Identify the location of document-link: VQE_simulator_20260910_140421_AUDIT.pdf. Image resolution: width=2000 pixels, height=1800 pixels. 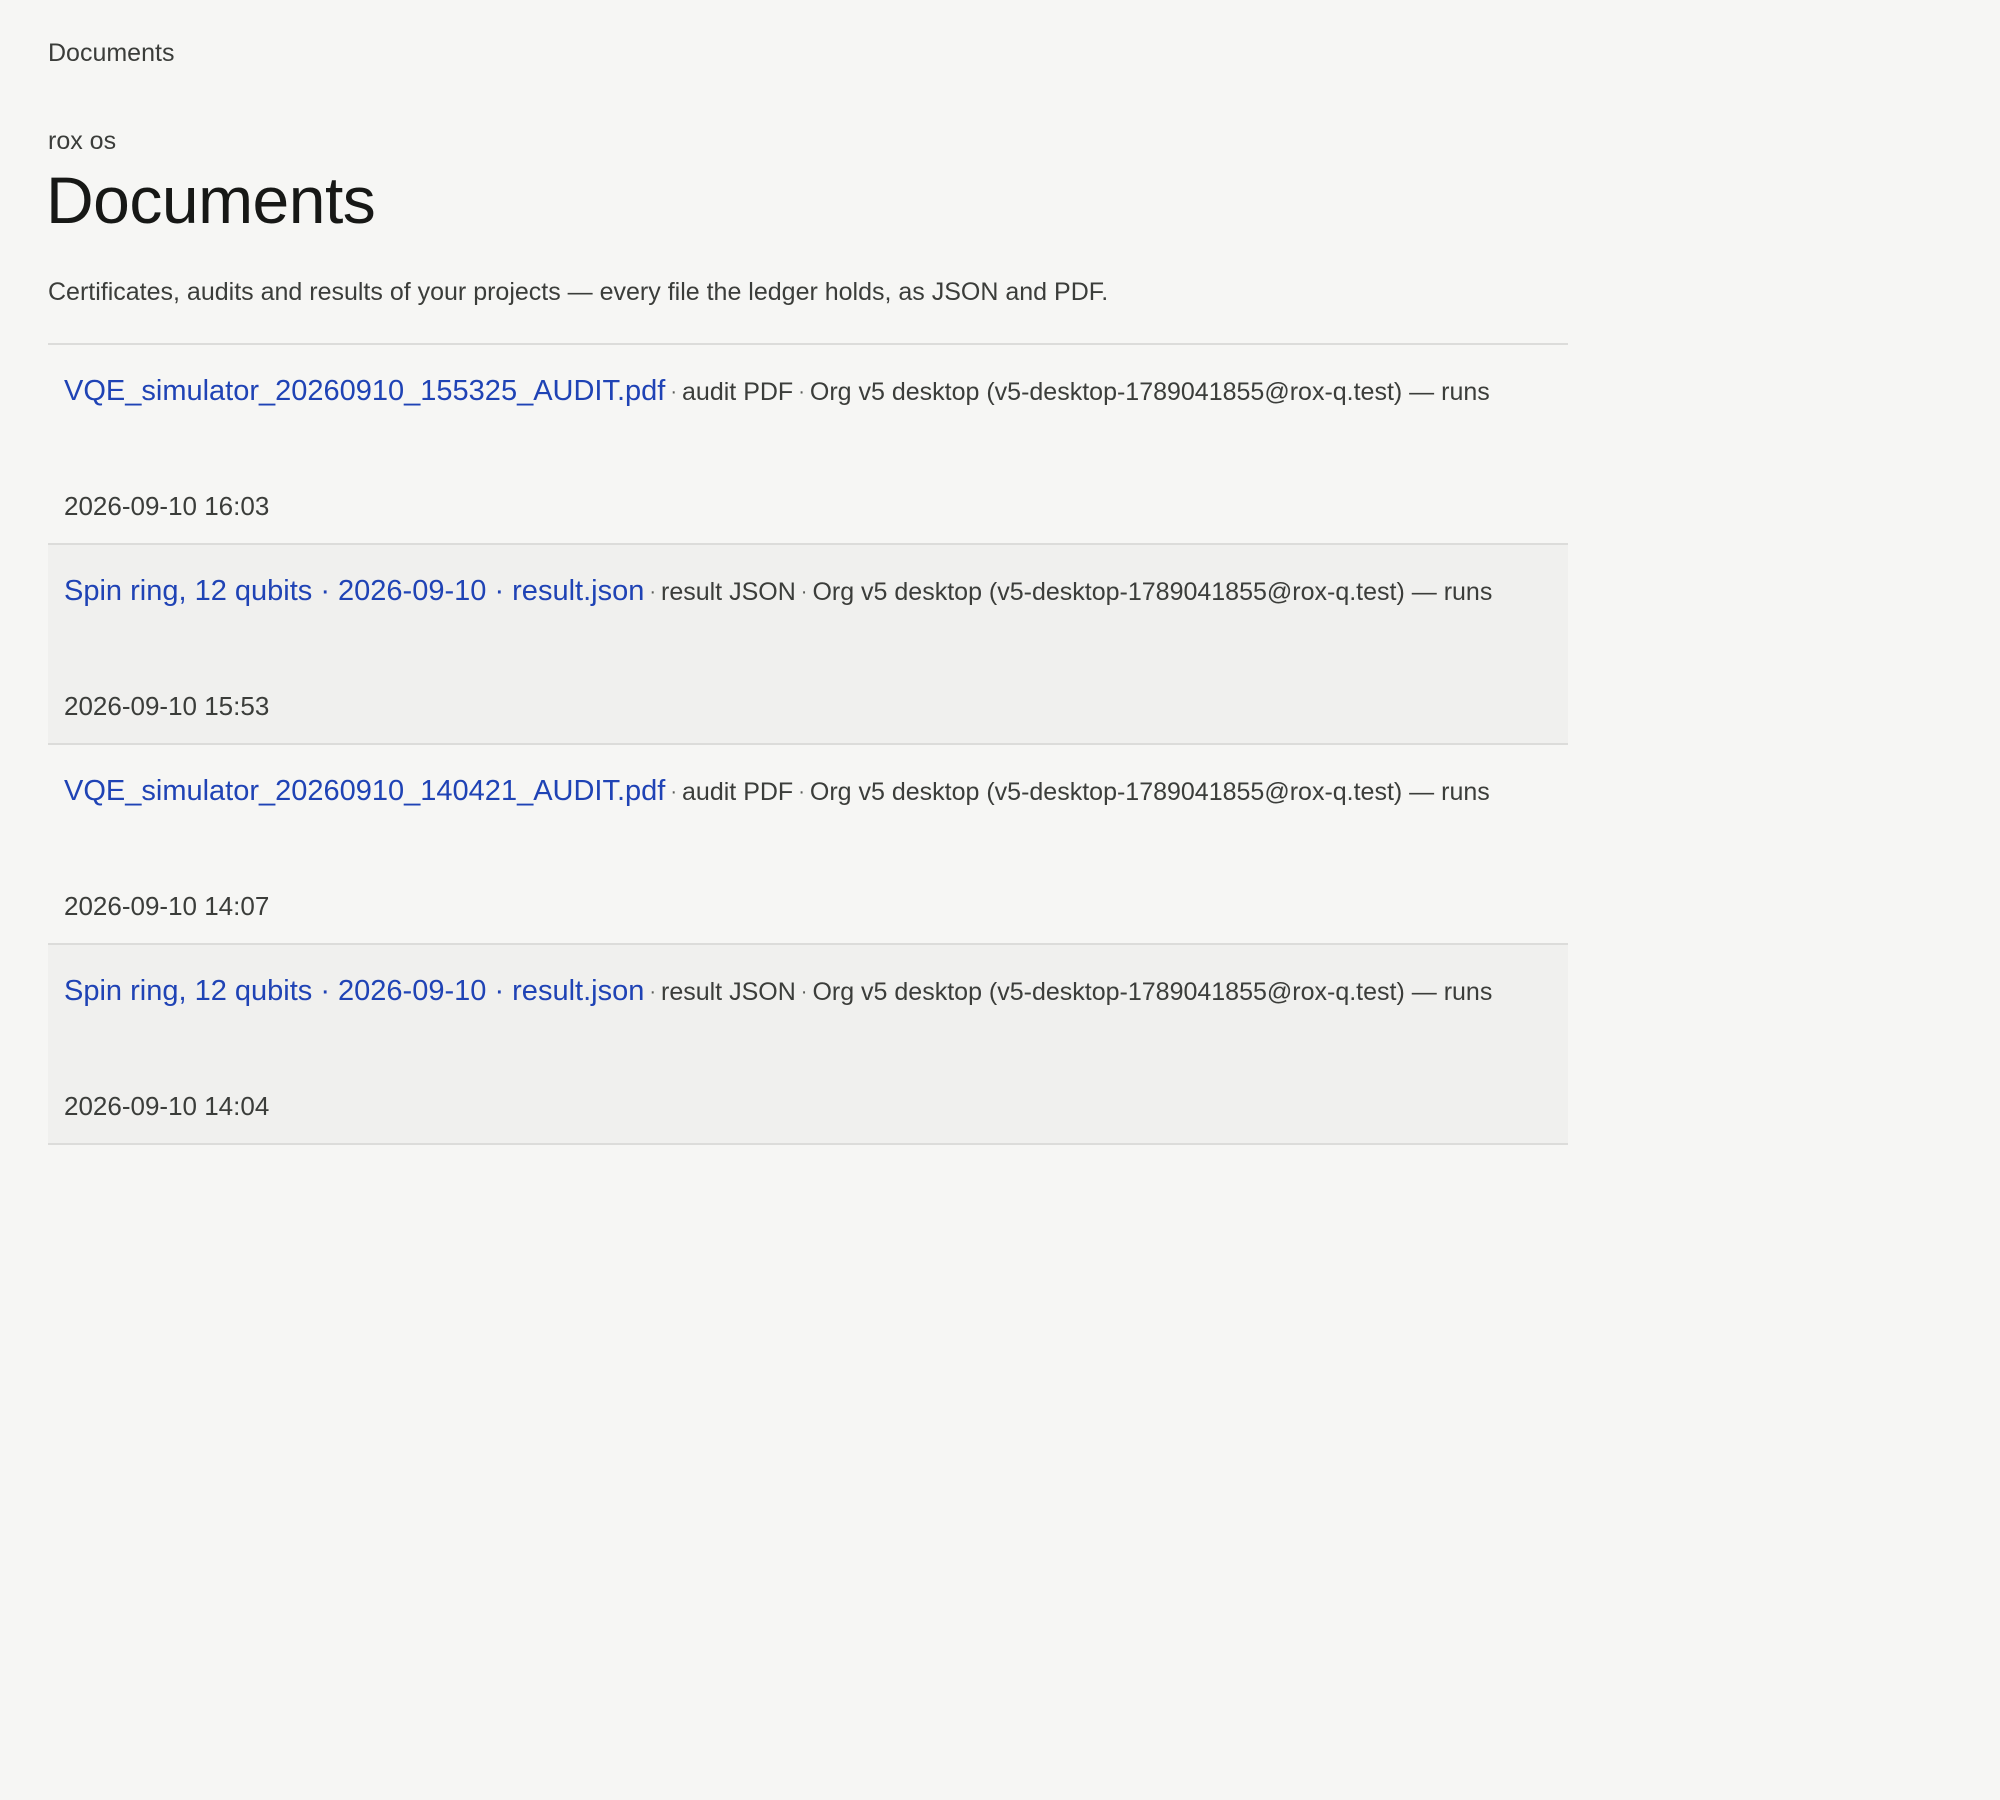
(364, 791).